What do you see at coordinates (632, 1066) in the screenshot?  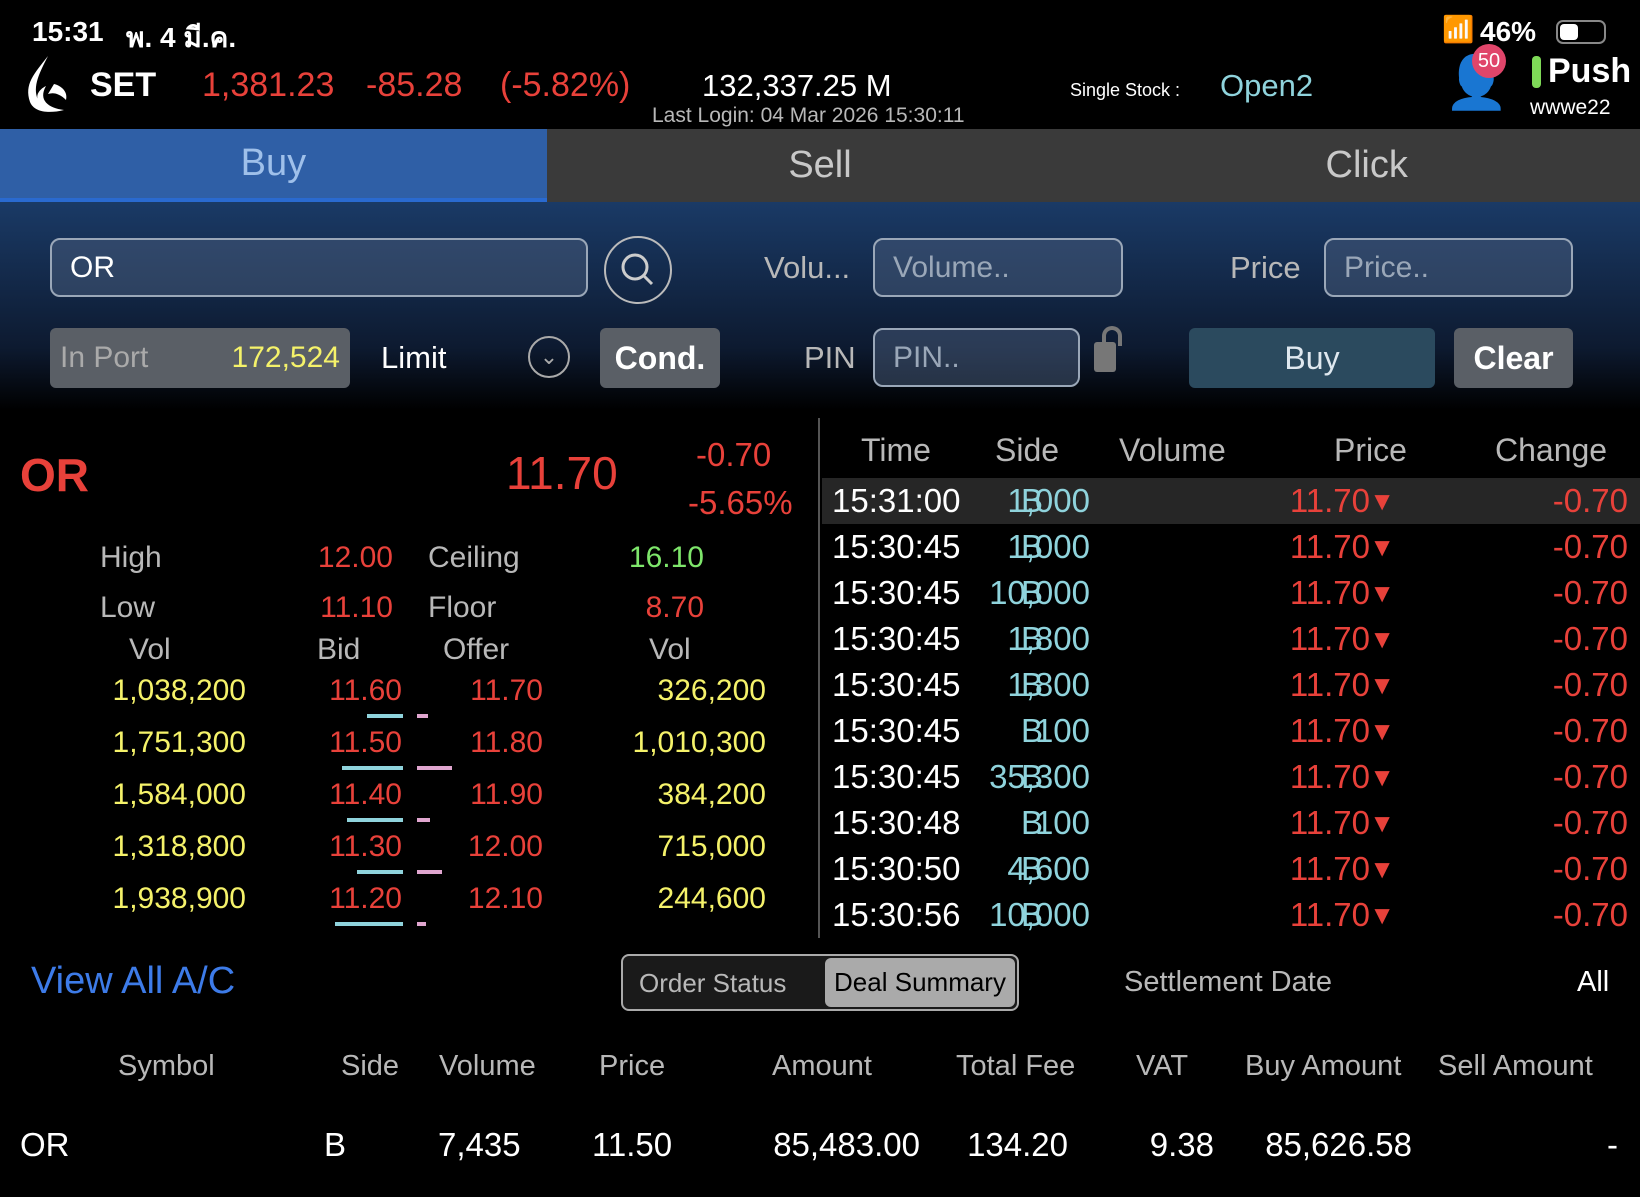 I see `deal-header: Price` at bounding box center [632, 1066].